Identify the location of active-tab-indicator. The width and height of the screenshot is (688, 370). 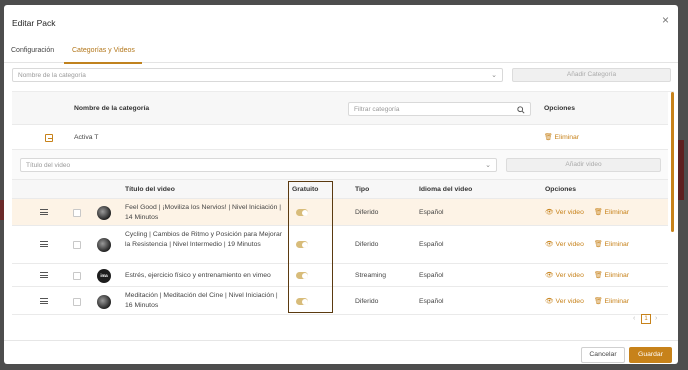
(103, 63).